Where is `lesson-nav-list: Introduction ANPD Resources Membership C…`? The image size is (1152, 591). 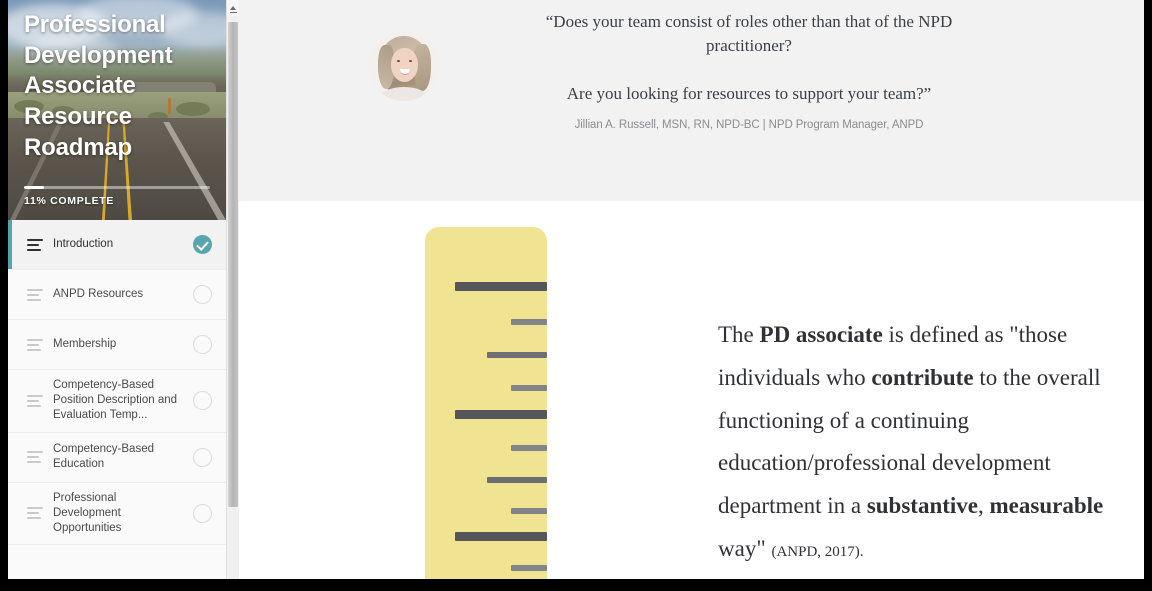 lesson-nav-list: Introduction ANPD Resources Membership C… is located at coordinates (117, 383).